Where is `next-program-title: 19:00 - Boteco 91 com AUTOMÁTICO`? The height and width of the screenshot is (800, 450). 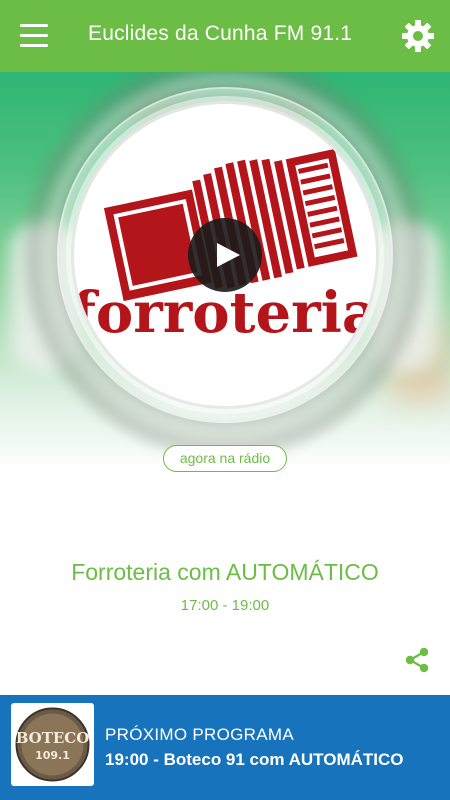 next-program-title: 19:00 - Boteco 91 com AUTOMÁTICO is located at coordinates (254, 759).